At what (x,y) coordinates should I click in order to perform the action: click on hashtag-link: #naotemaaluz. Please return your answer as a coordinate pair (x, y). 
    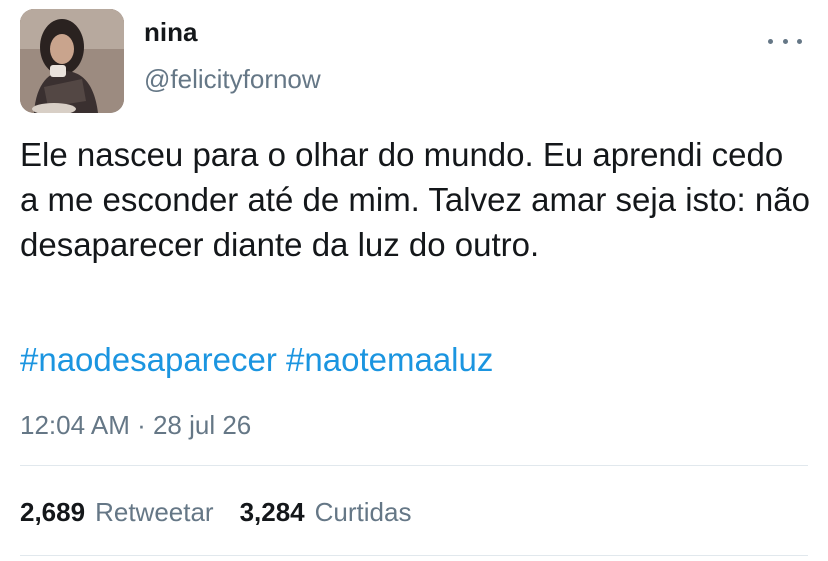
    Looking at the image, I should click on (389, 359).